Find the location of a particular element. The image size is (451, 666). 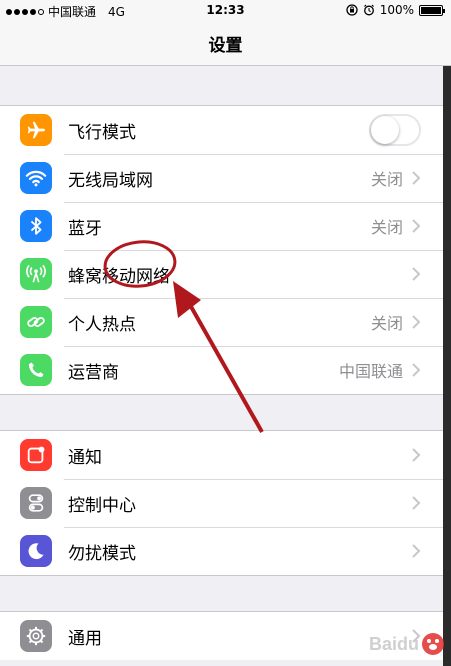

control-center-icon is located at coordinates (36, 503).